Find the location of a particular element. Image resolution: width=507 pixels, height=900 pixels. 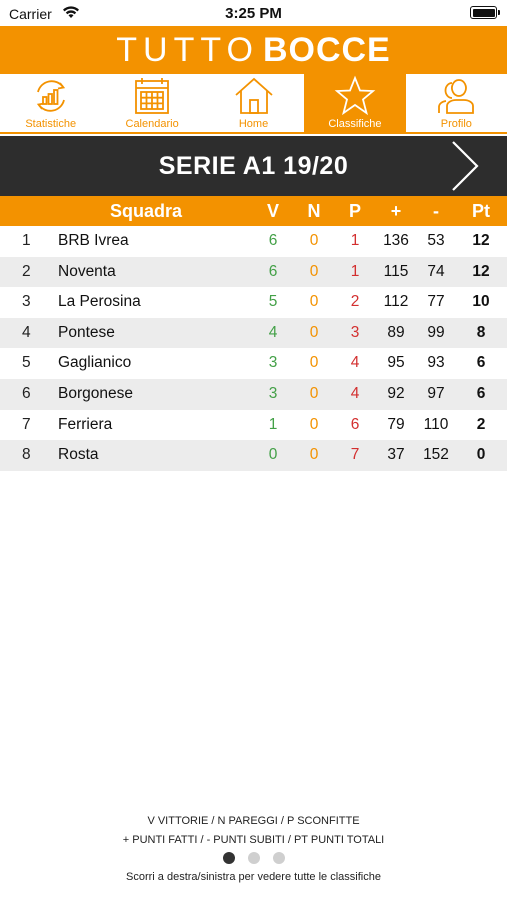

tab-classifiche: Classifiche is located at coordinates (355, 103).